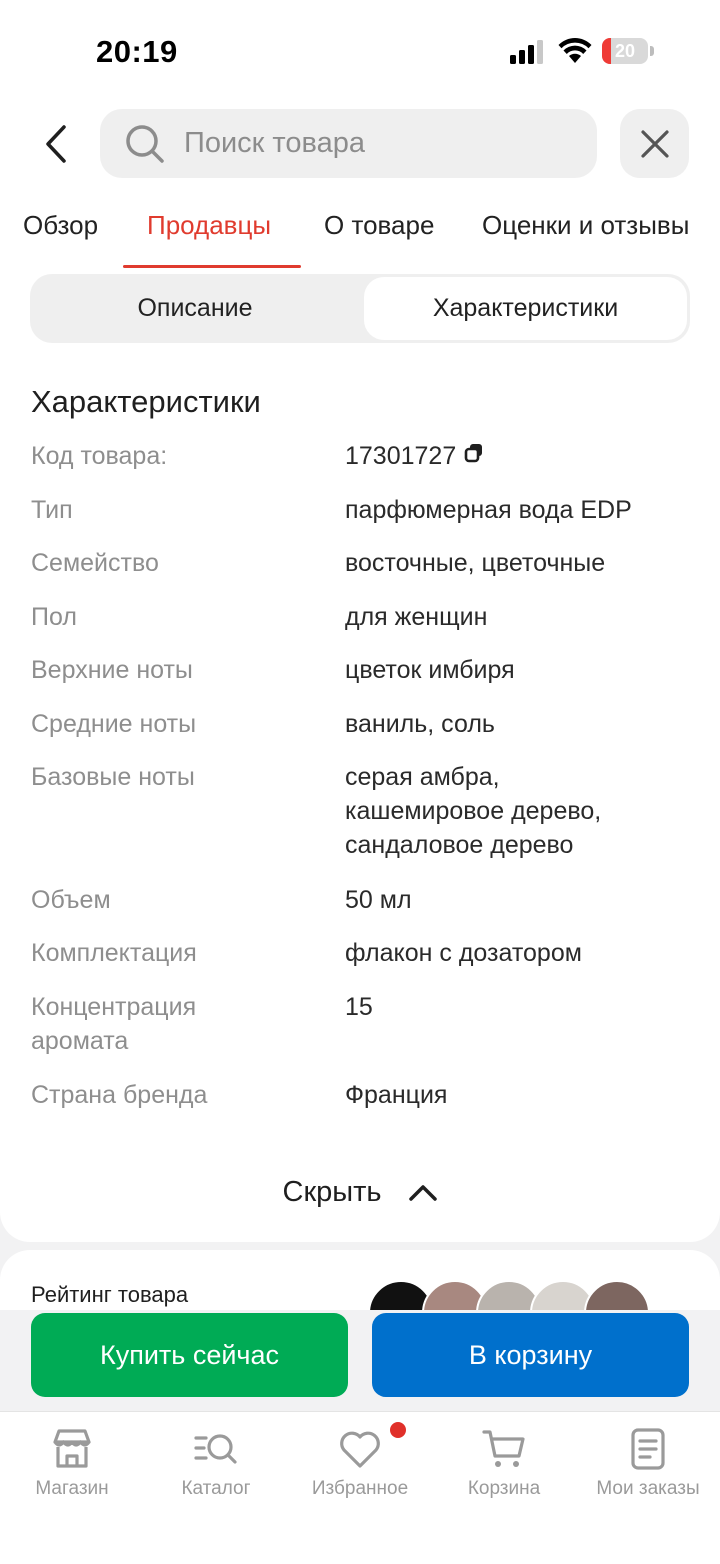 The width and height of the screenshot is (720, 1564). What do you see at coordinates (72, 1488) in the screenshot?
I see `nav-label: Магазин` at bounding box center [72, 1488].